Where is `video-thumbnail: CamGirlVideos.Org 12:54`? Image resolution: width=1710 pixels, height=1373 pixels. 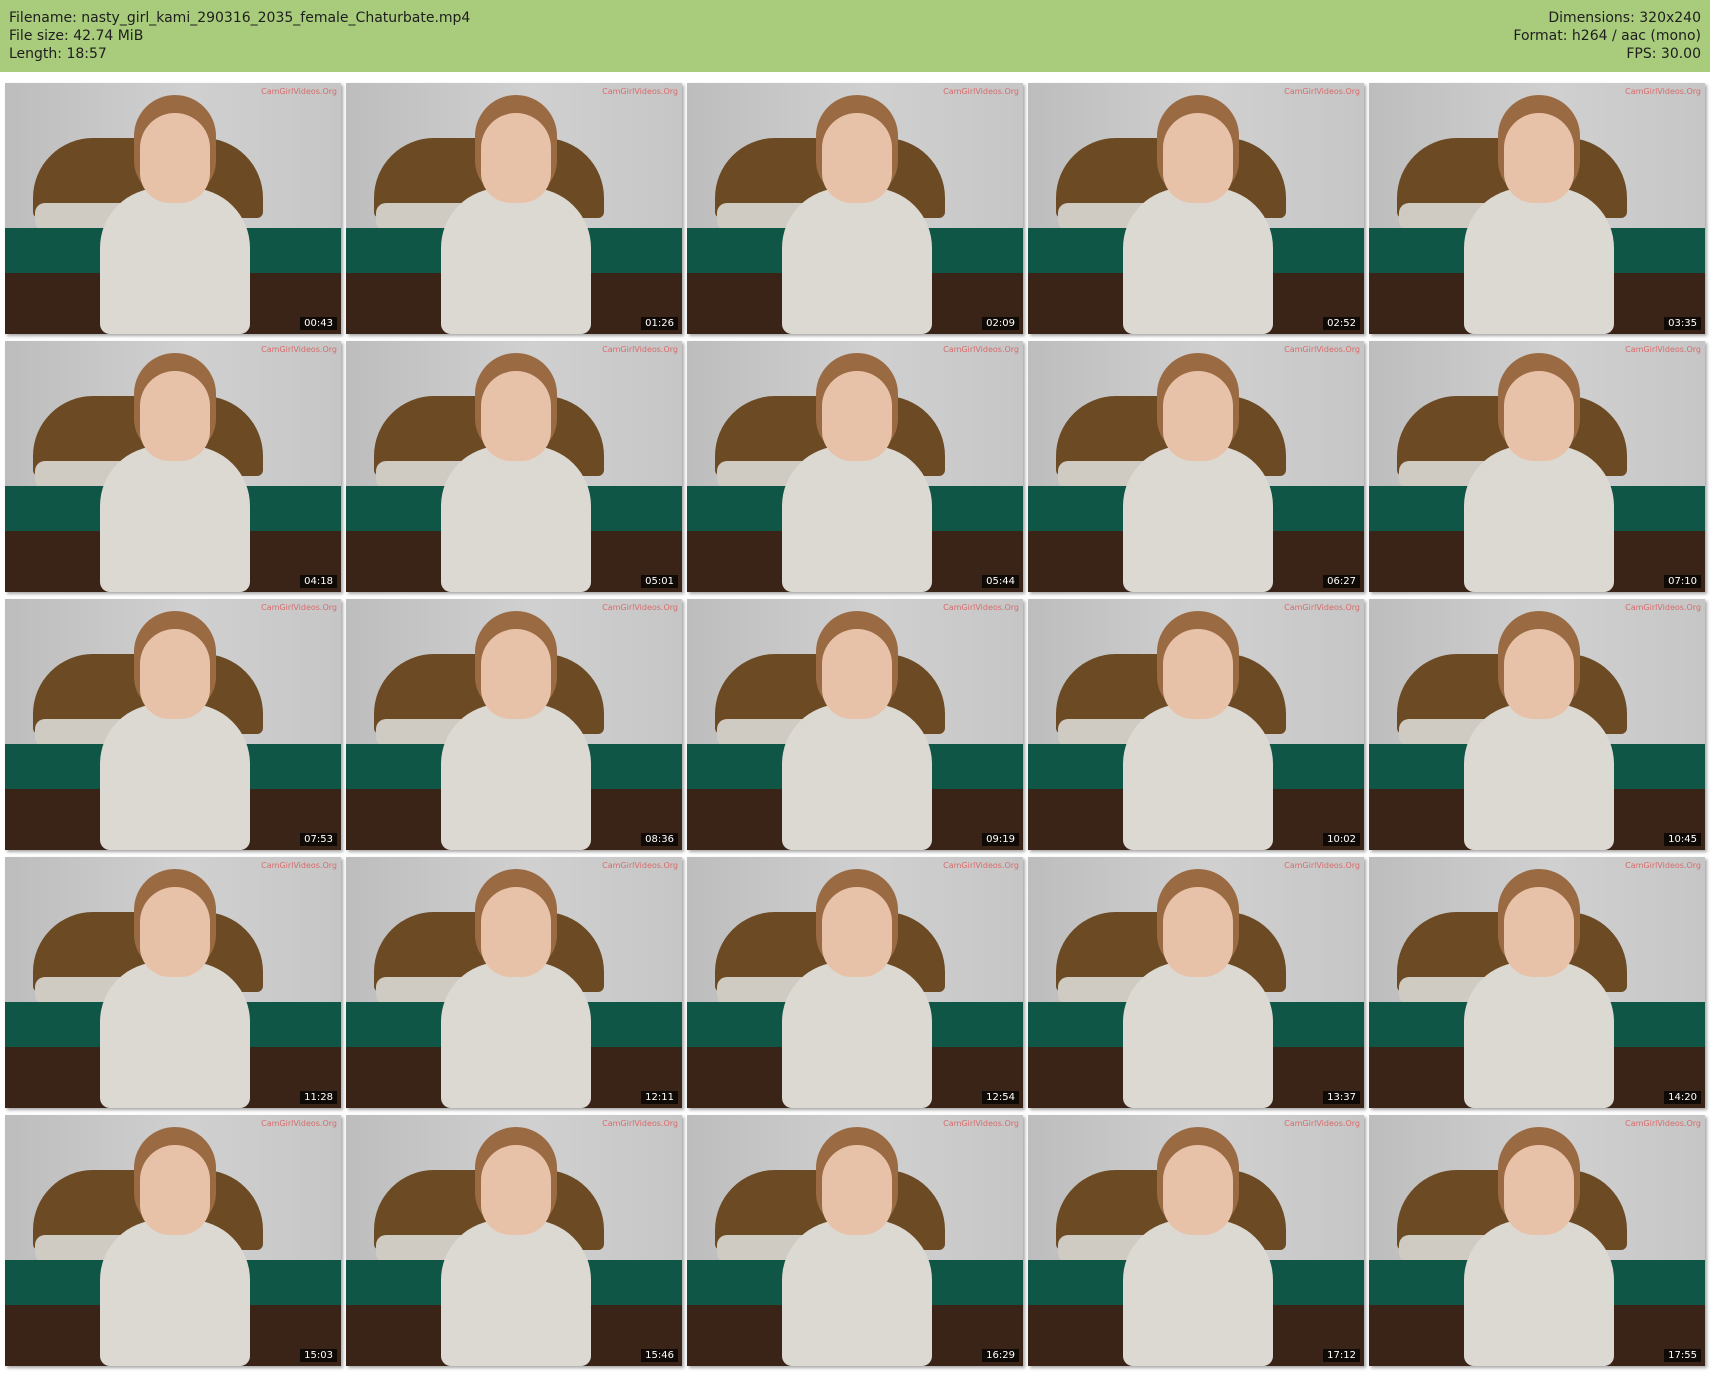
video-thumbnail: CamGirlVideos.Org 12:54 is located at coordinates (855, 982).